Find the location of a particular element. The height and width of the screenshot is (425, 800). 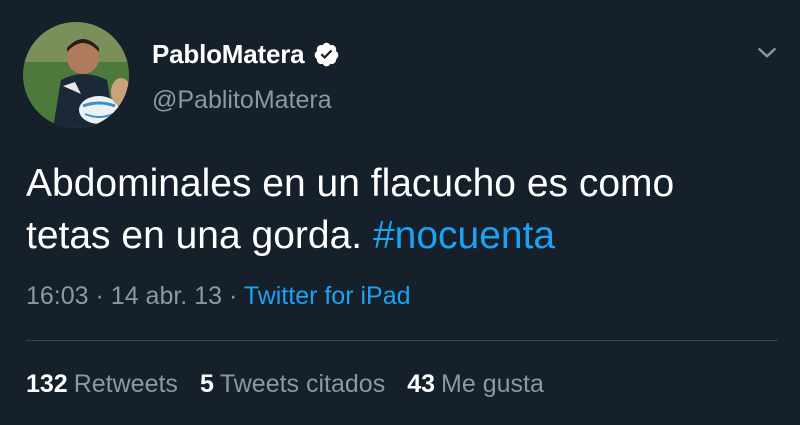

hashtag-link: #nocuenta is located at coordinates (464, 235).